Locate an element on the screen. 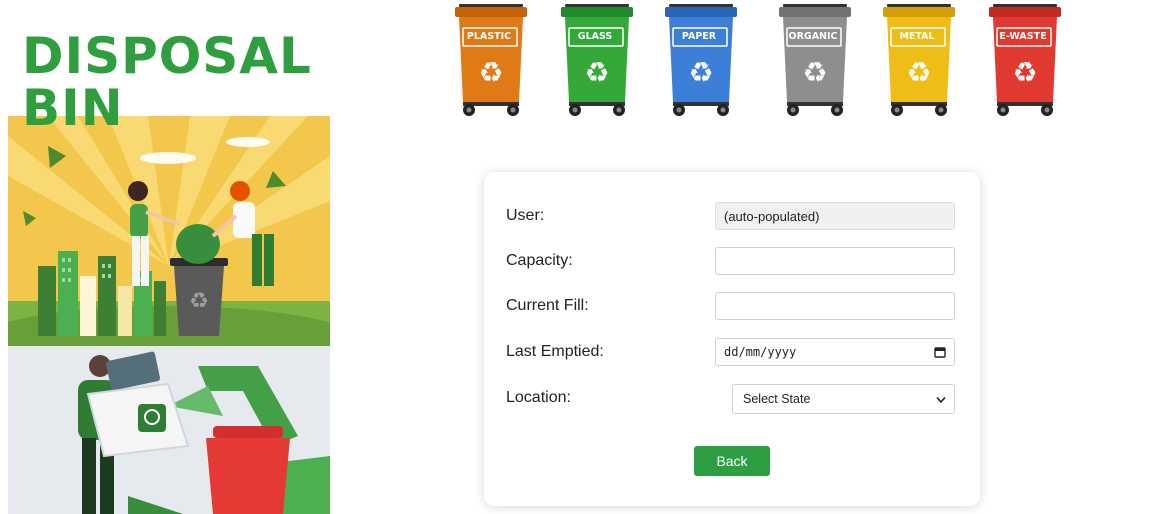 The height and width of the screenshot is (514, 1150). recycling-box-illustration is located at coordinates (169, 430).